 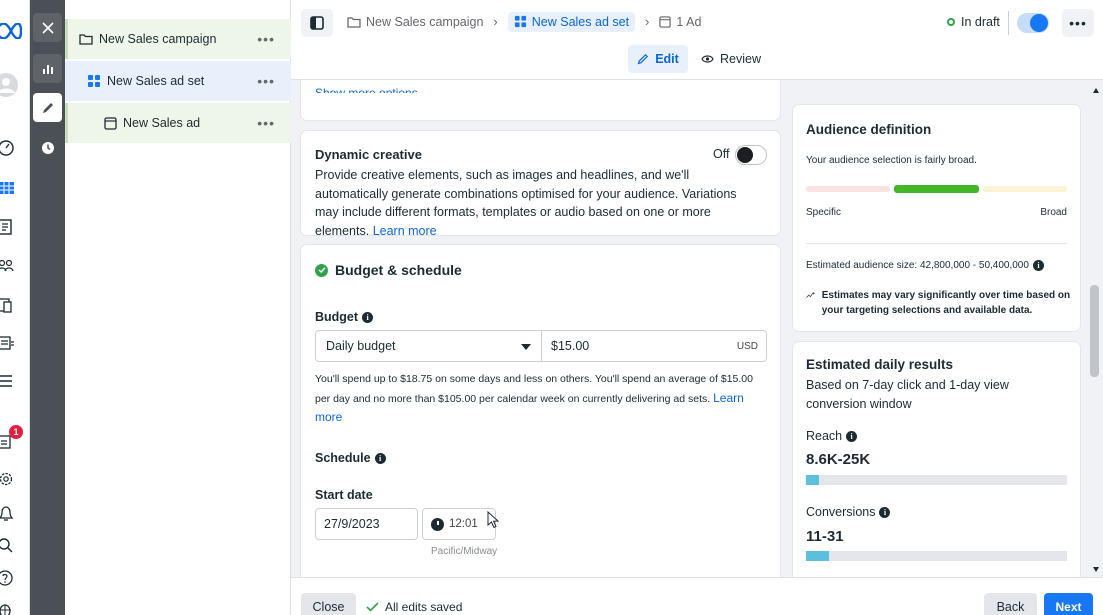 What do you see at coordinates (14, 227) in the screenshot?
I see `pages-icon` at bounding box center [14, 227].